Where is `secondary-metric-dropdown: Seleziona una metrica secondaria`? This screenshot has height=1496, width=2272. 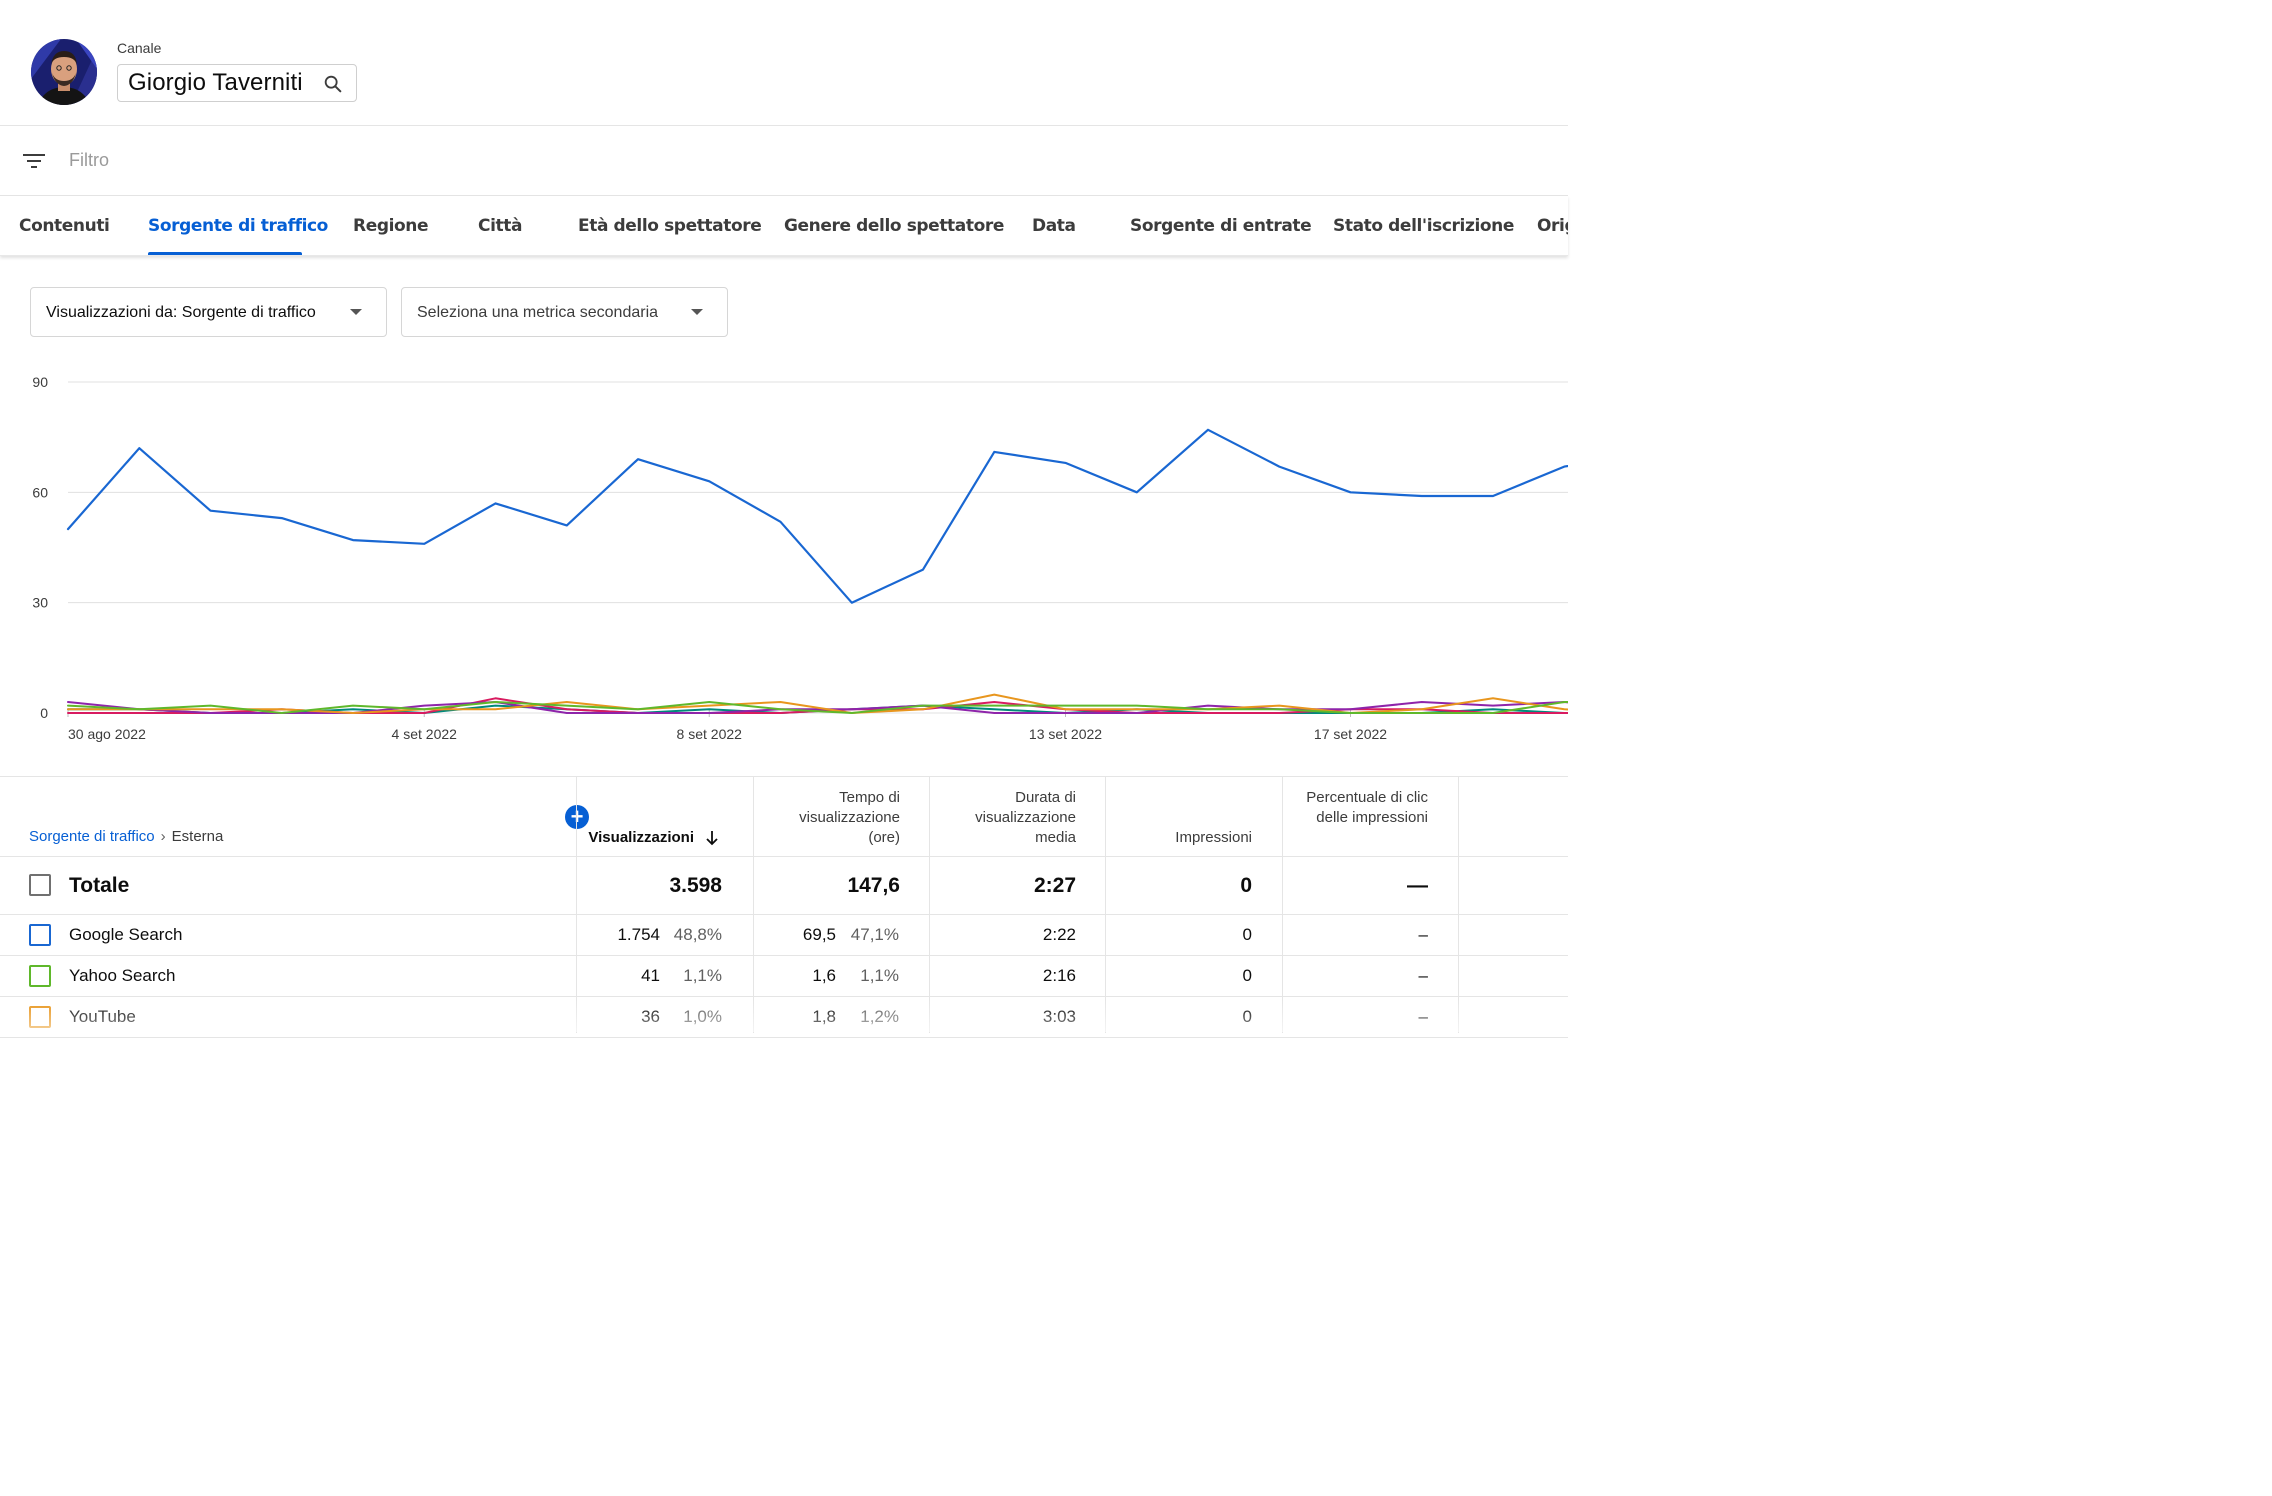
secondary-metric-dropdown: Seleziona una metrica secondaria is located at coordinates (564, 312).